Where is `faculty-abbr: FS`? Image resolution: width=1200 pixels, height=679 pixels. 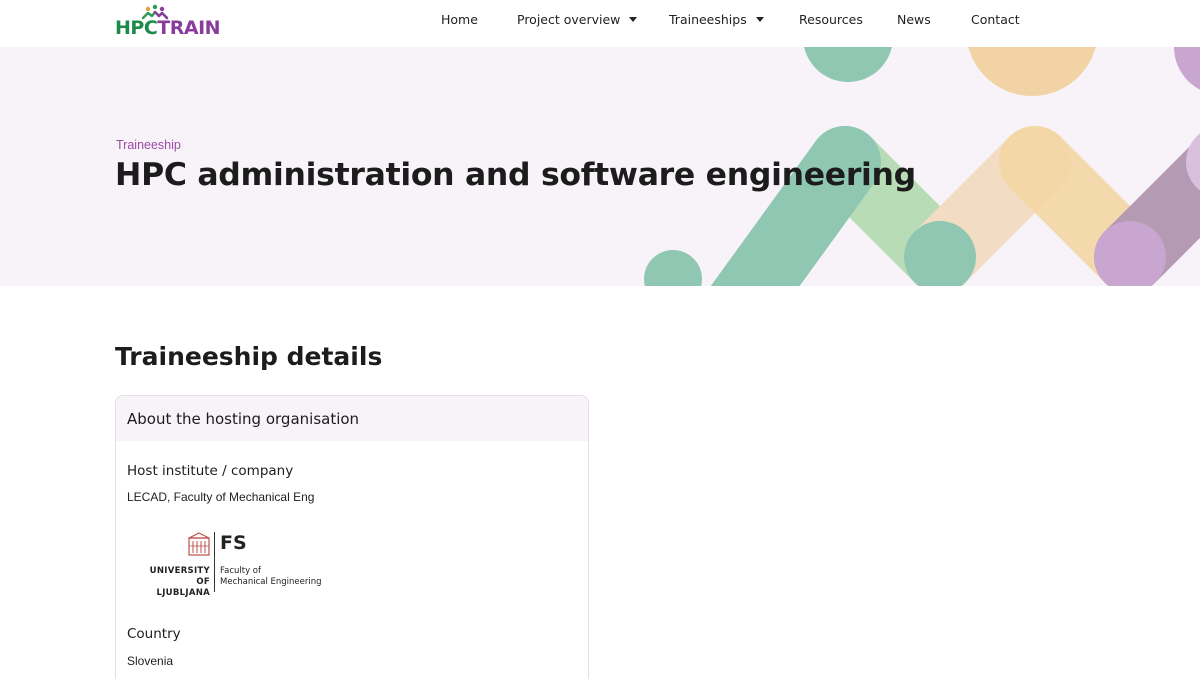
faculty-abbr: FS is located at coordinates (233, 543).